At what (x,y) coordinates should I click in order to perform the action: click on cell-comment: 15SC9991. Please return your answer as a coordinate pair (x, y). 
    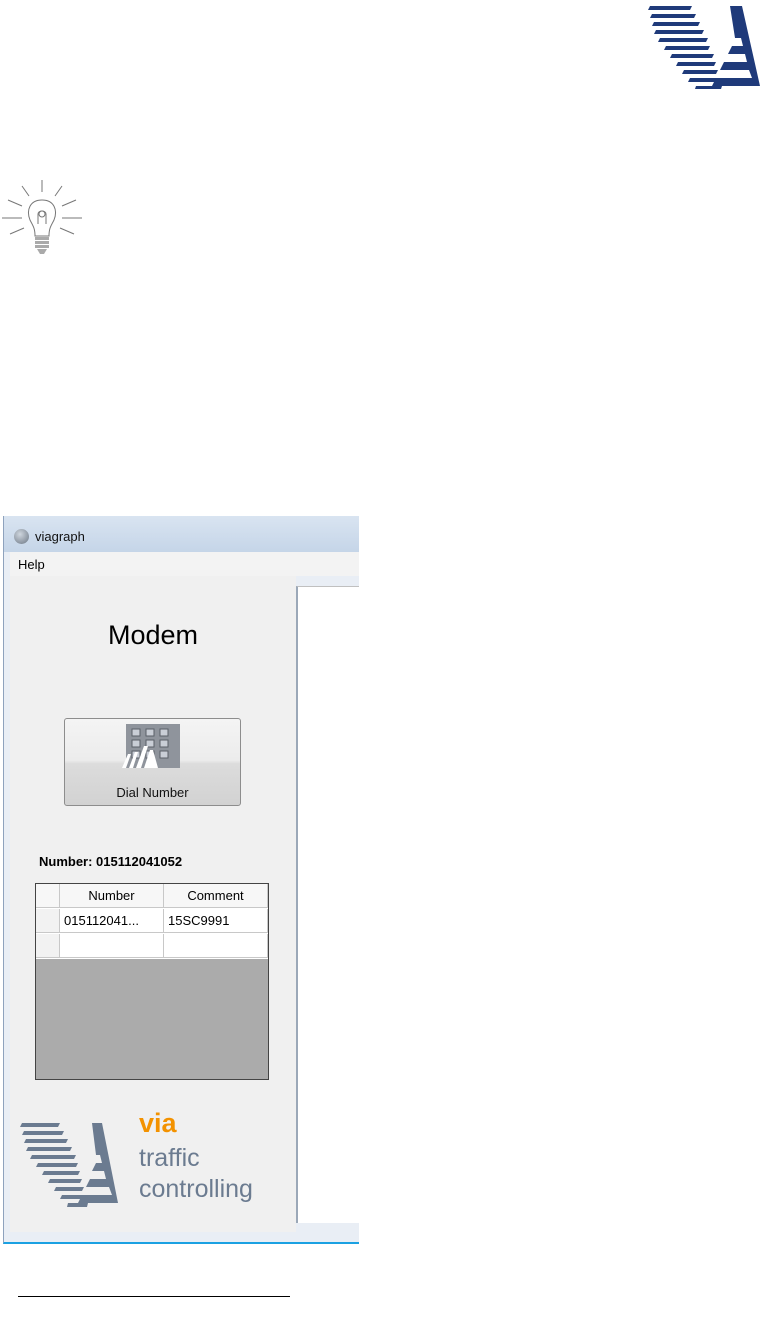
    Looking at the image, I should click on (216, 921).